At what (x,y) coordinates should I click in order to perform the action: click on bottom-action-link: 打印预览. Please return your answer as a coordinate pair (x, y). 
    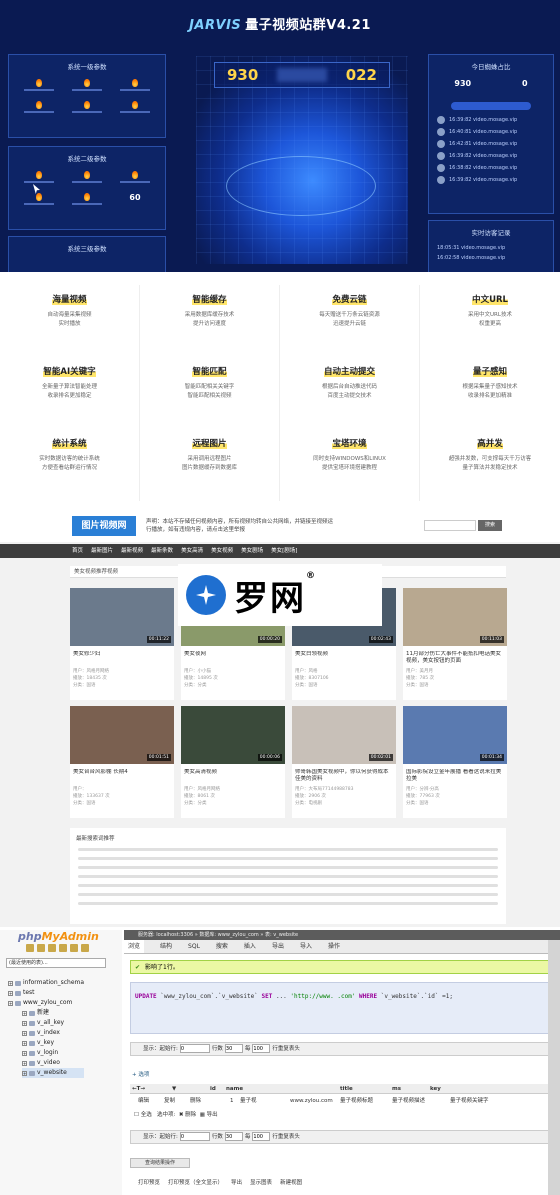
    Looking at the image, I should click on (149, 1183).